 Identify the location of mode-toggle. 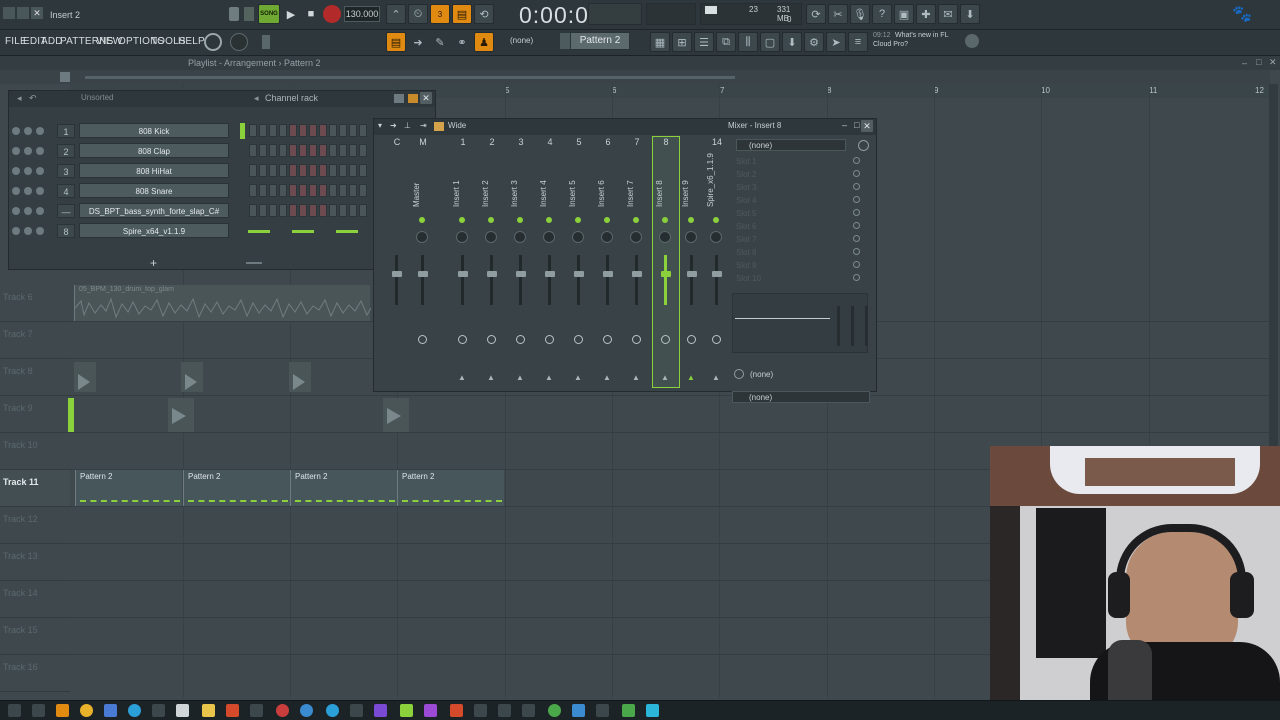
(249, 14).